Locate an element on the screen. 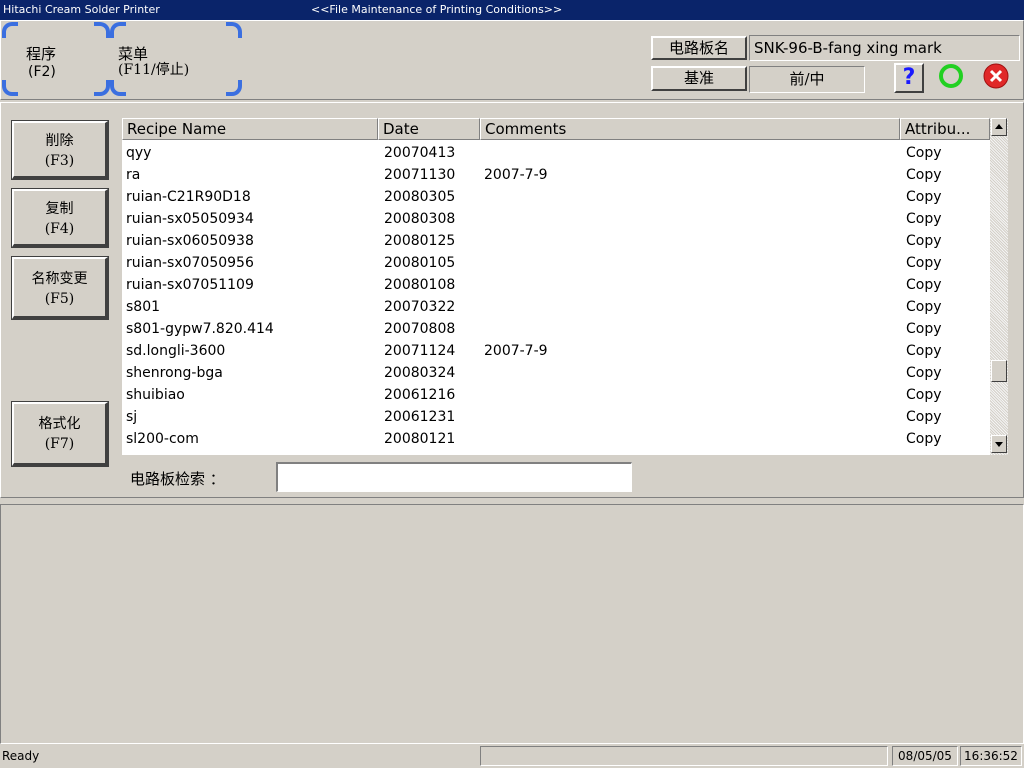  cell-recipe-name: shuibiao is located at coordinates (155, 395).